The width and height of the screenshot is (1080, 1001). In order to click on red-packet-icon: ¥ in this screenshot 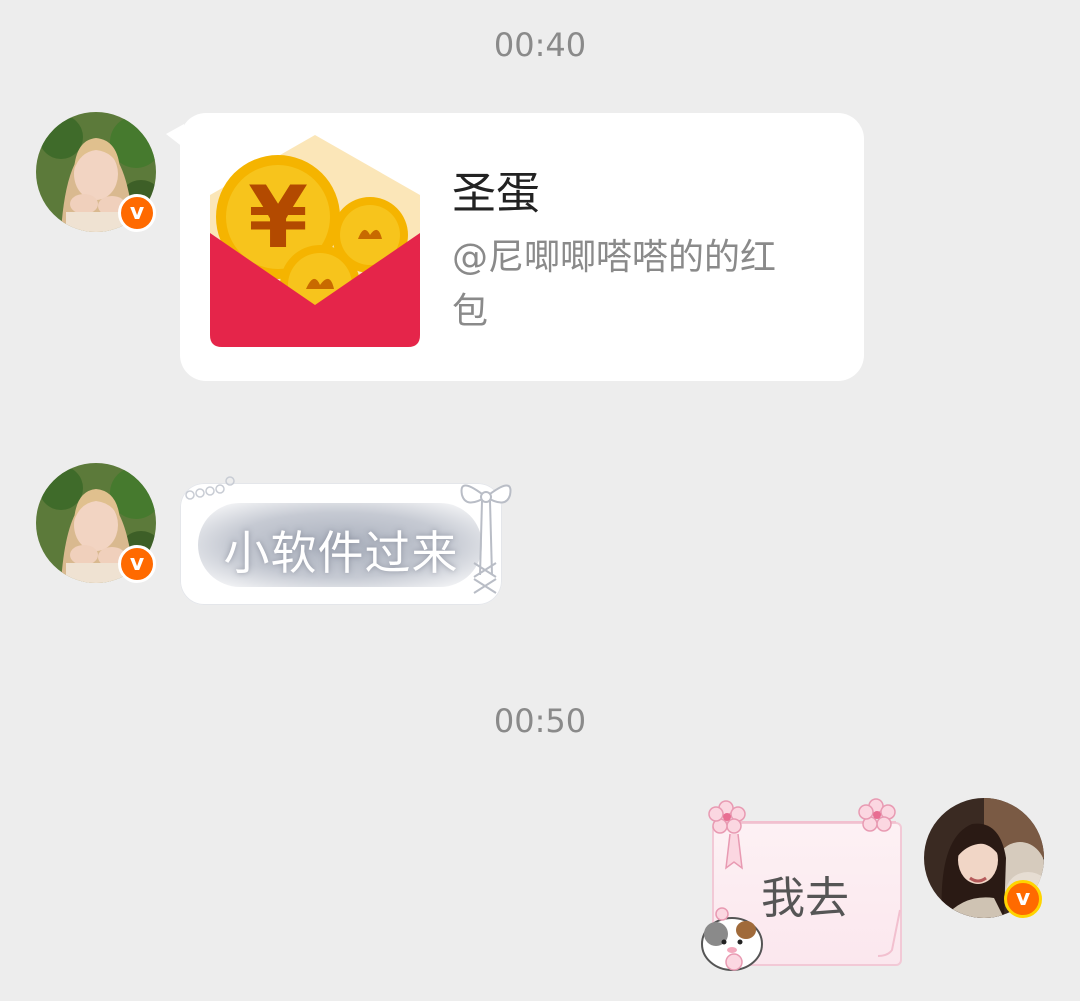, I will do `click(315, 241)`.